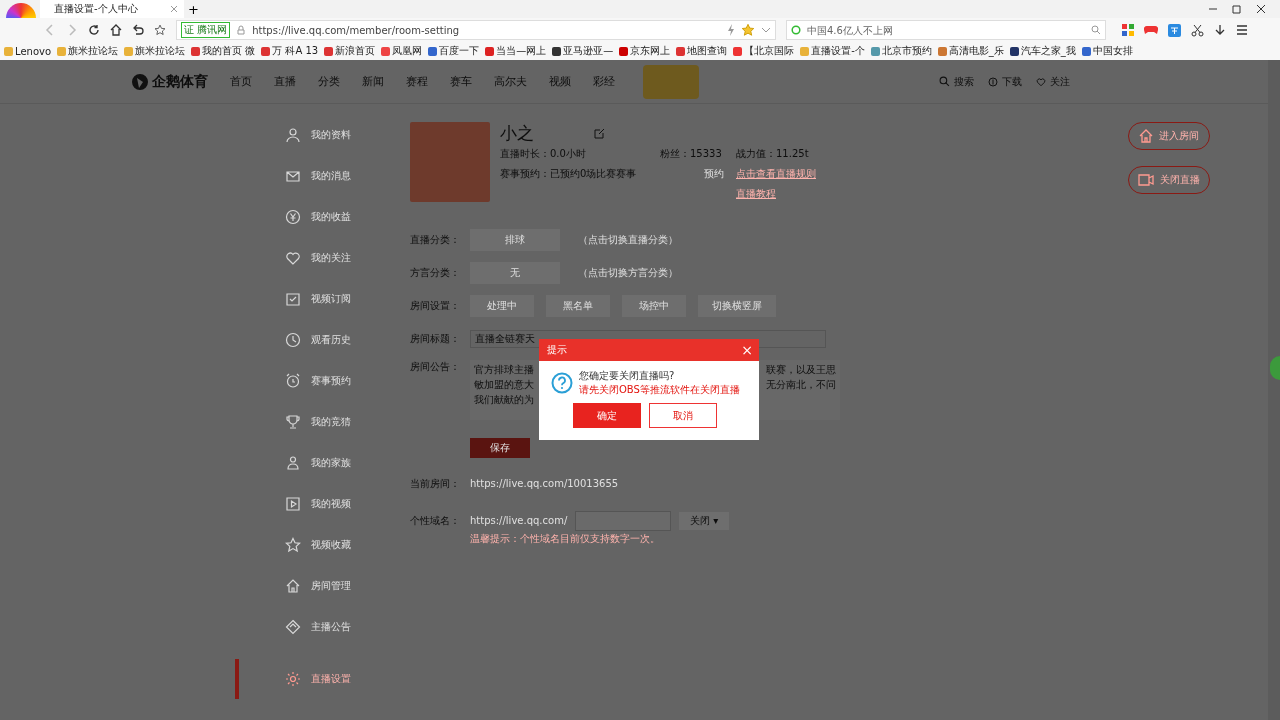  What do you see at coordinates (293, 216) in the screenshot?
I see `yen-icon` at bounding box center [293, 216].